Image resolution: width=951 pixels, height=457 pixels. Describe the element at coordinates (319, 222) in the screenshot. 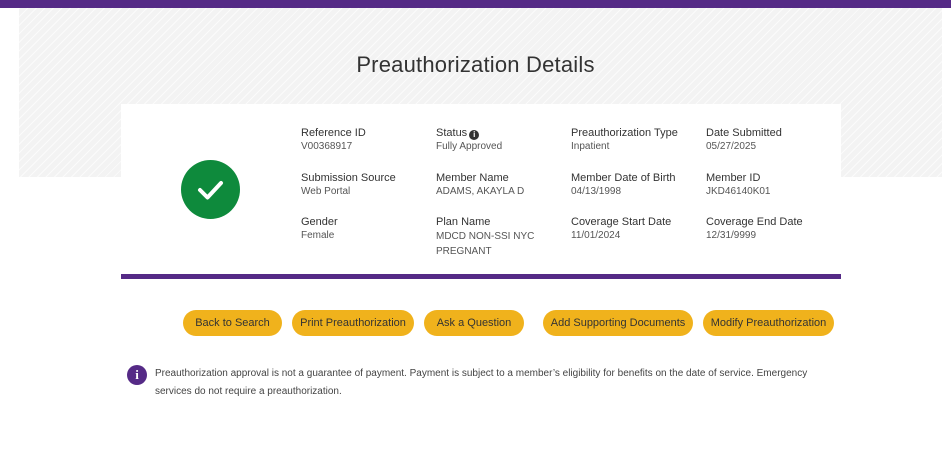

I see `field-label: Gender` at that location.